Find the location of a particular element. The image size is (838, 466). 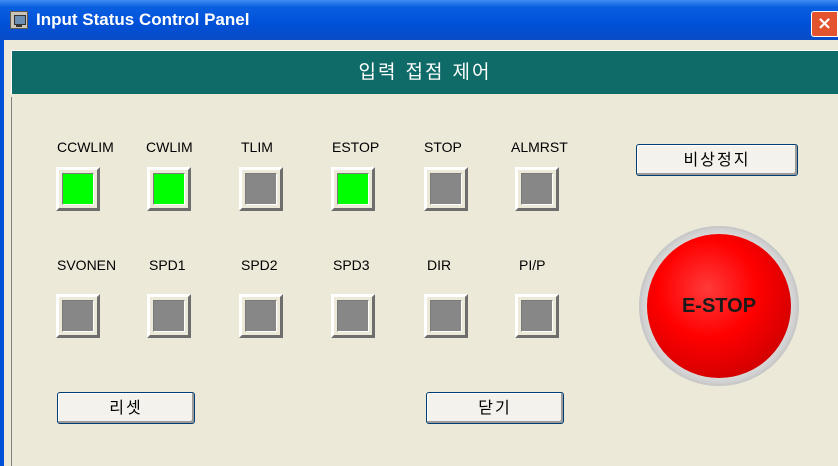

led-spd3 is located at coordinates (353, 316).